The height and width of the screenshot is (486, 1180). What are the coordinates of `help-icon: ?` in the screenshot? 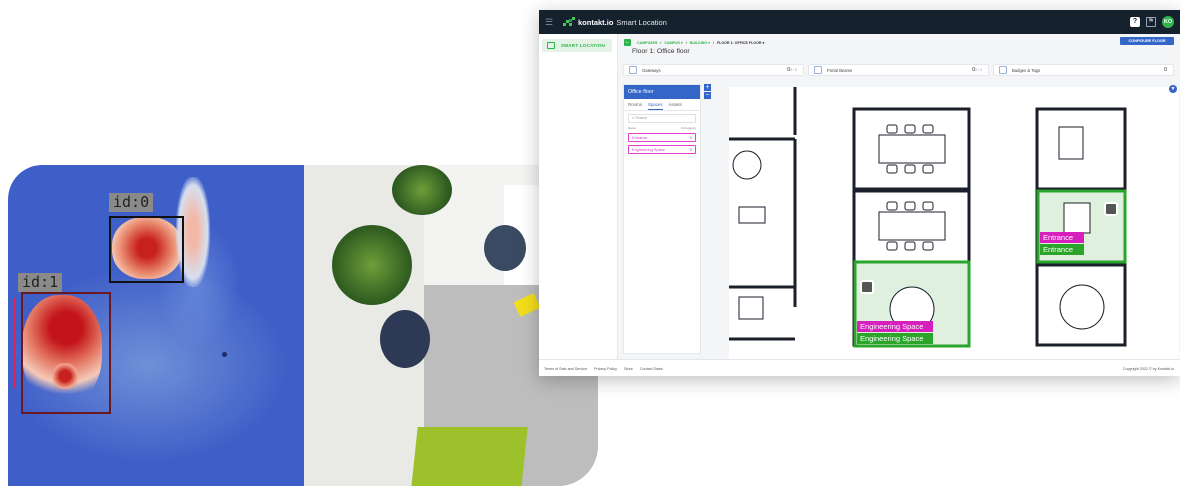 It's located at (1135, 22).